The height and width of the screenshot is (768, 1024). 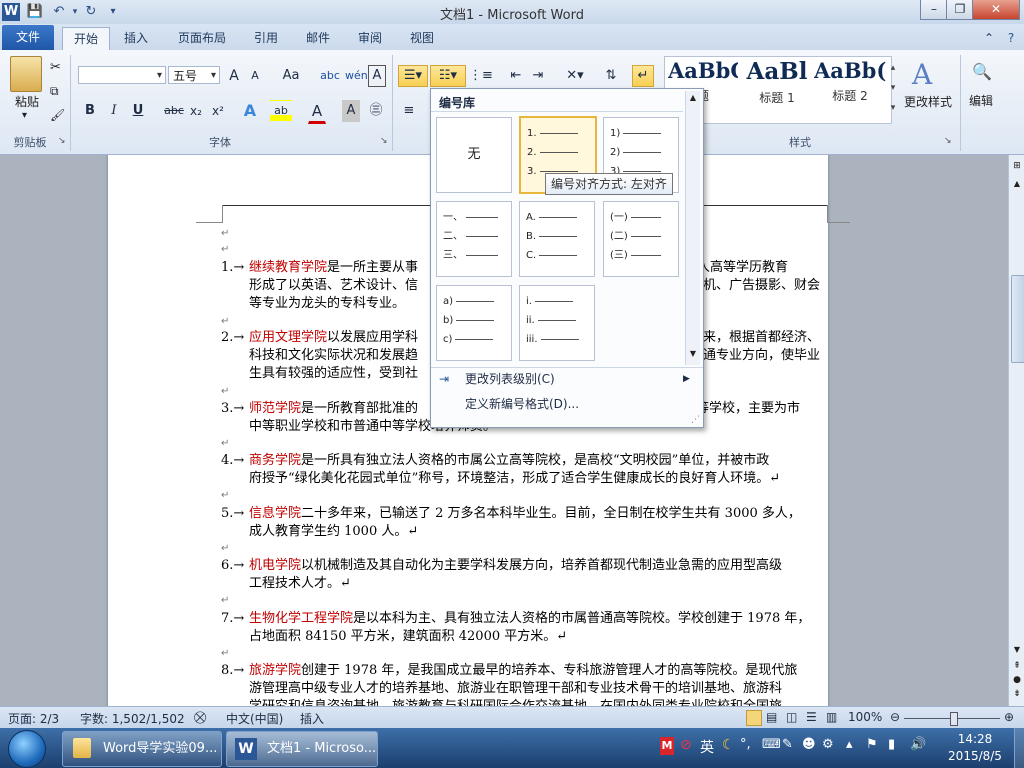 What do you see at coordinates (318, 38) in the screenshot?
I see `tab-mailings: 邮件` at bounding box center [318, 38].